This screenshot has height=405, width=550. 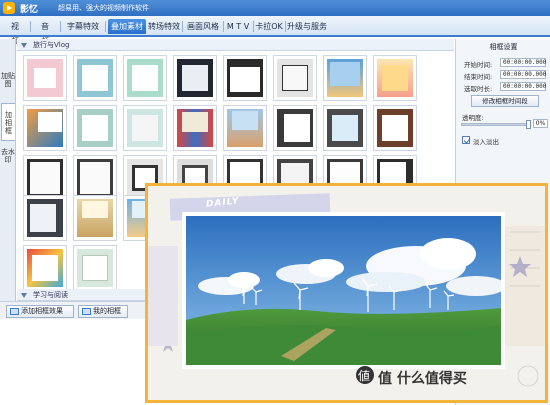 I want to click on app-slogan: 超易用、强大的视频制作软件, so click(x=103, y=8).